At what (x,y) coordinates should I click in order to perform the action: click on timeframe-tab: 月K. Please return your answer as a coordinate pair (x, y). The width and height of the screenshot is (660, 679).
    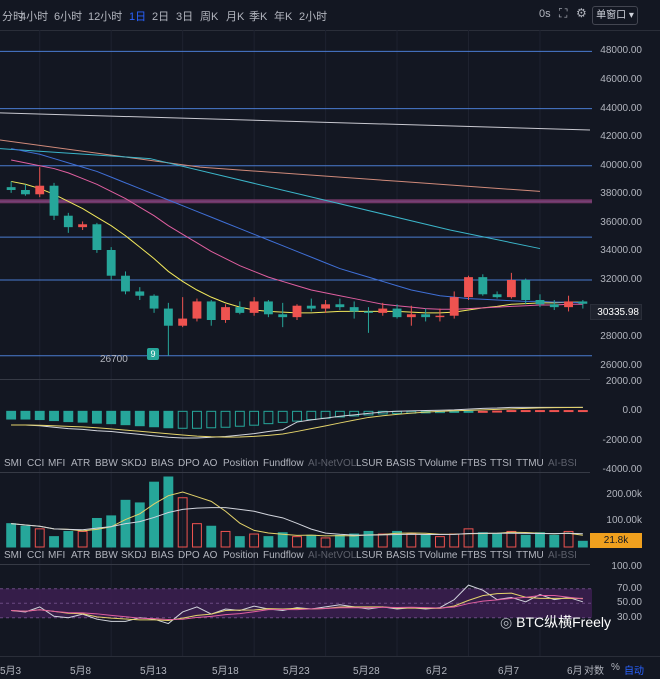
    Looking at the image, I should click on (235, 16).